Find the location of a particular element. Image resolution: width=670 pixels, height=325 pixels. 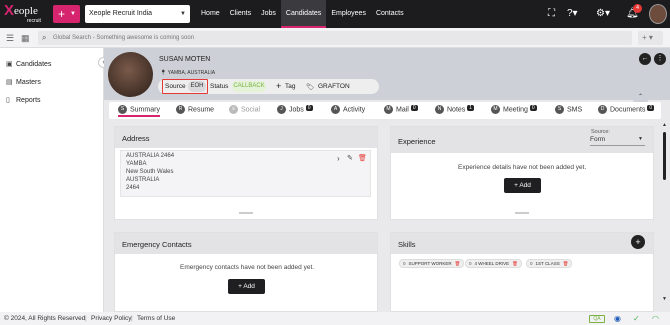

nav-clients: Clients is located at coordinates (240, 14).